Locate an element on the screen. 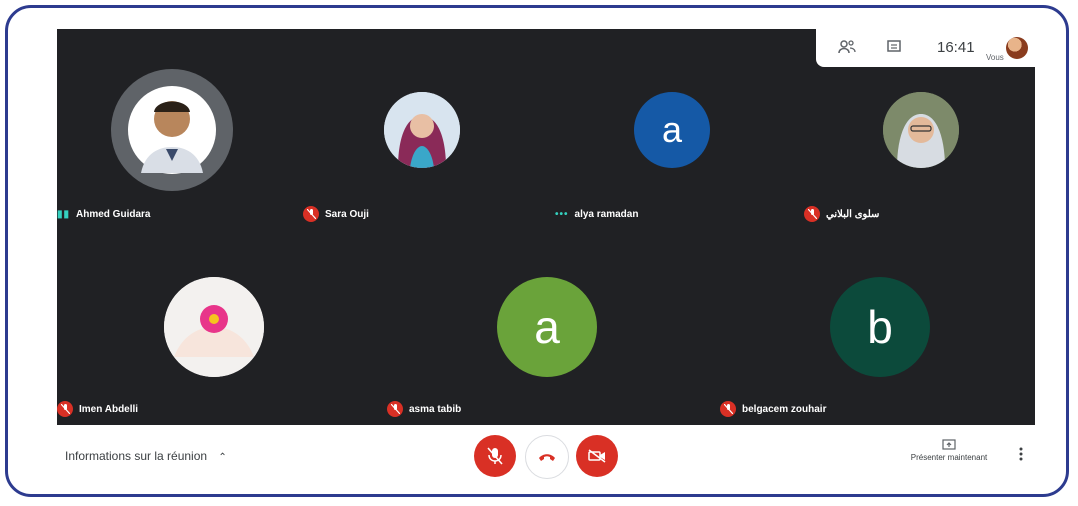 The image size is (1078, 506). camera-off-icon is located at coordinates (597, 456).